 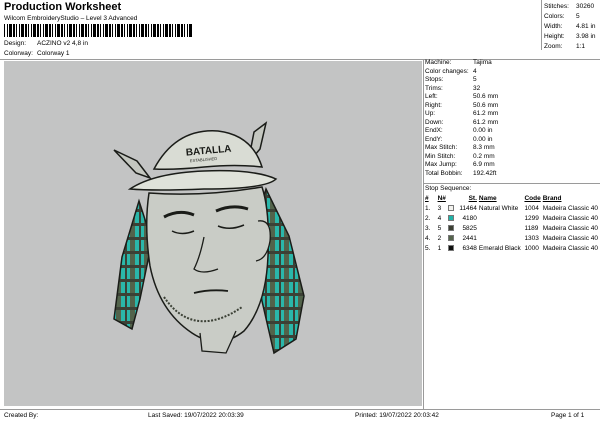 I want to click on stat-label: Colors:, so click(x=554, y=16).